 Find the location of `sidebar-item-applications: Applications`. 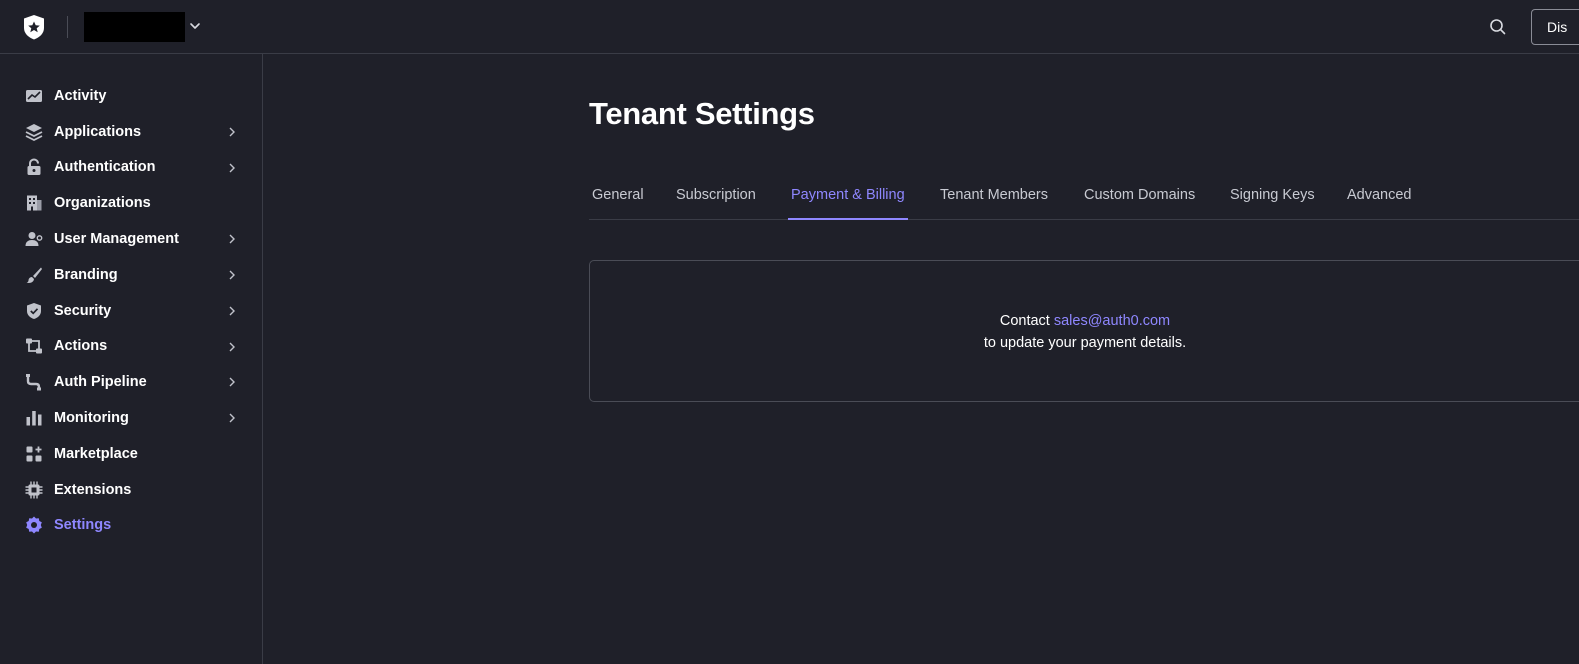

sidebar-item-applications: Applications is located at coordinates (131, 132).